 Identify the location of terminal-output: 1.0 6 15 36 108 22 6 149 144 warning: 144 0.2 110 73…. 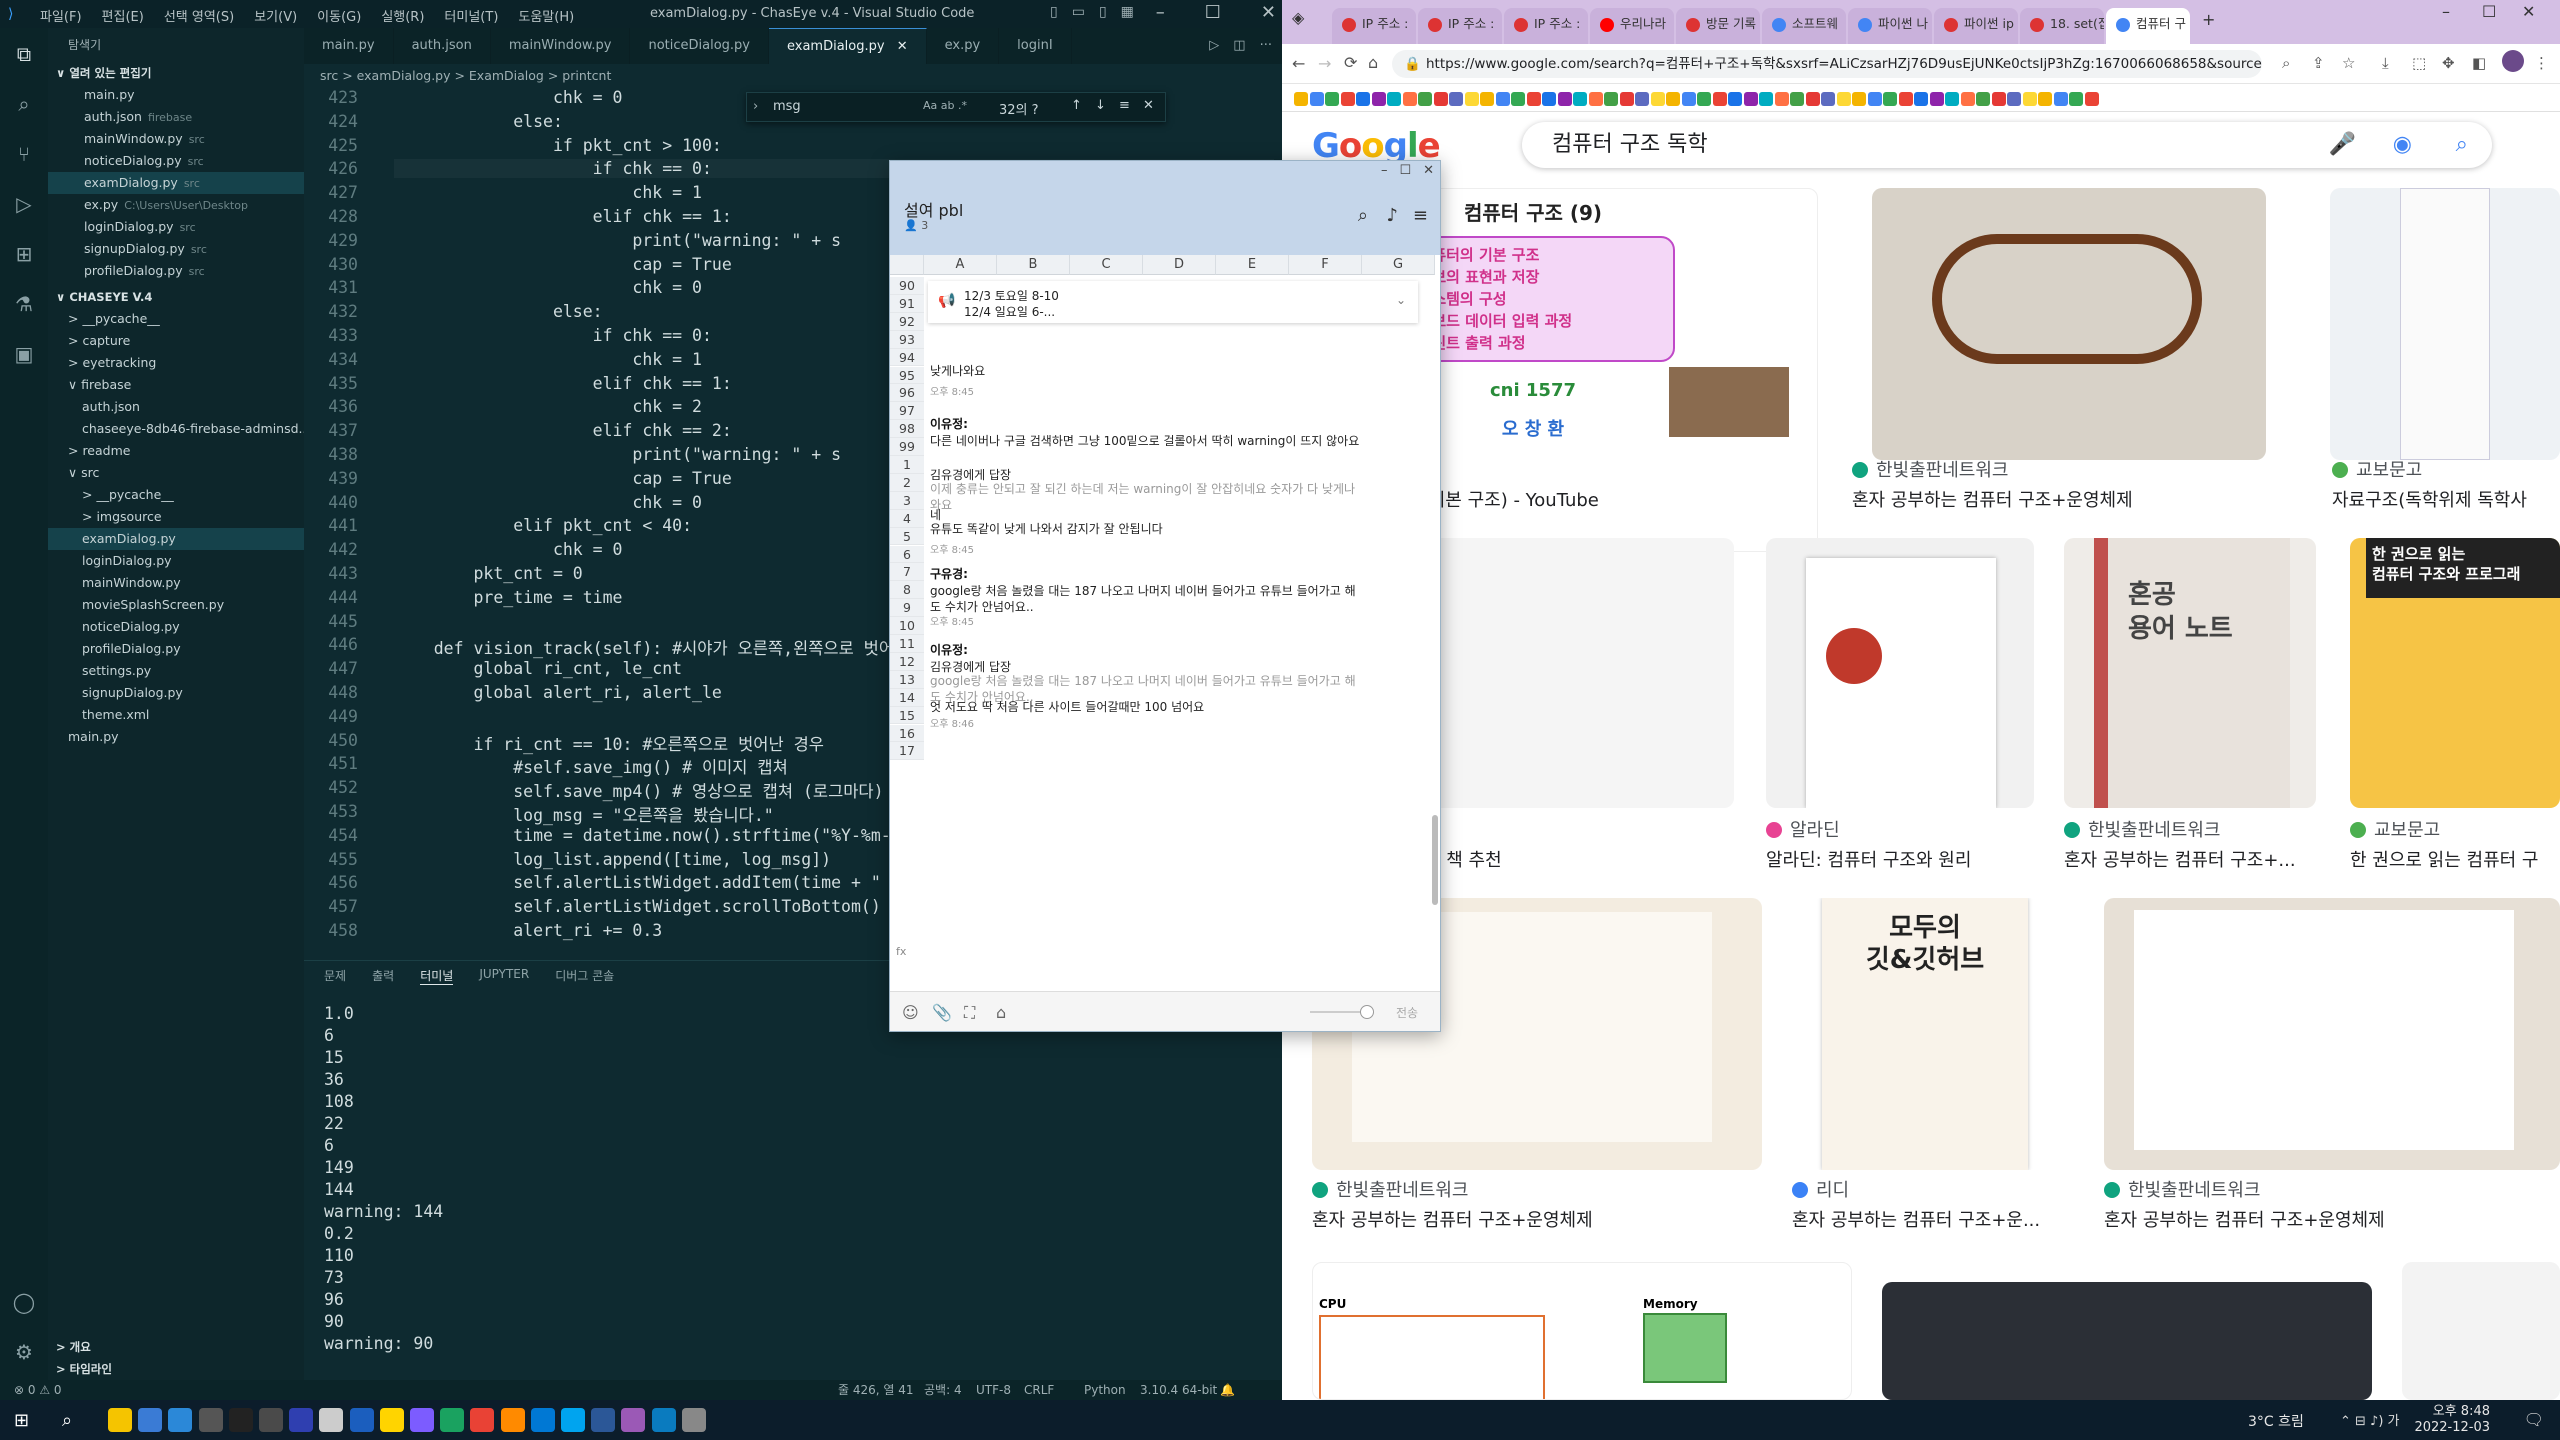
(383, 1179).